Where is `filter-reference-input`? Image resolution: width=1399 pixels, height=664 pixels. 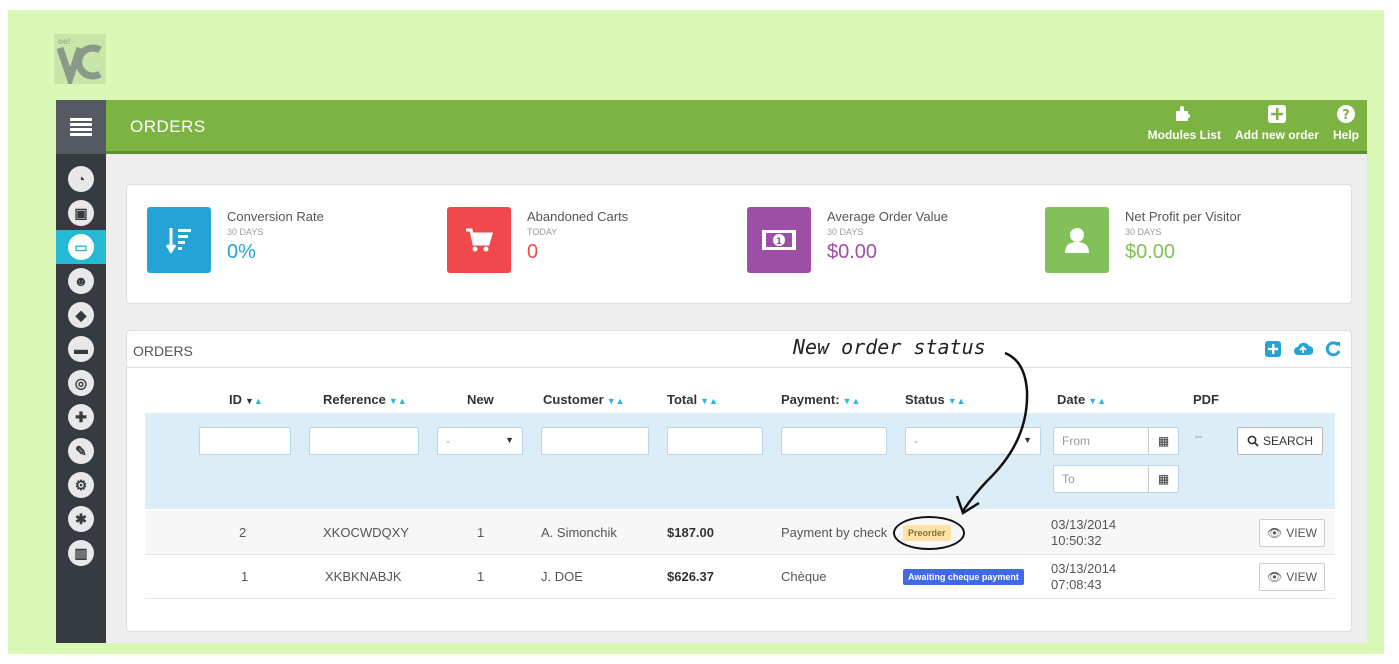 filter-reference-input is located at coordinates (364, 441).